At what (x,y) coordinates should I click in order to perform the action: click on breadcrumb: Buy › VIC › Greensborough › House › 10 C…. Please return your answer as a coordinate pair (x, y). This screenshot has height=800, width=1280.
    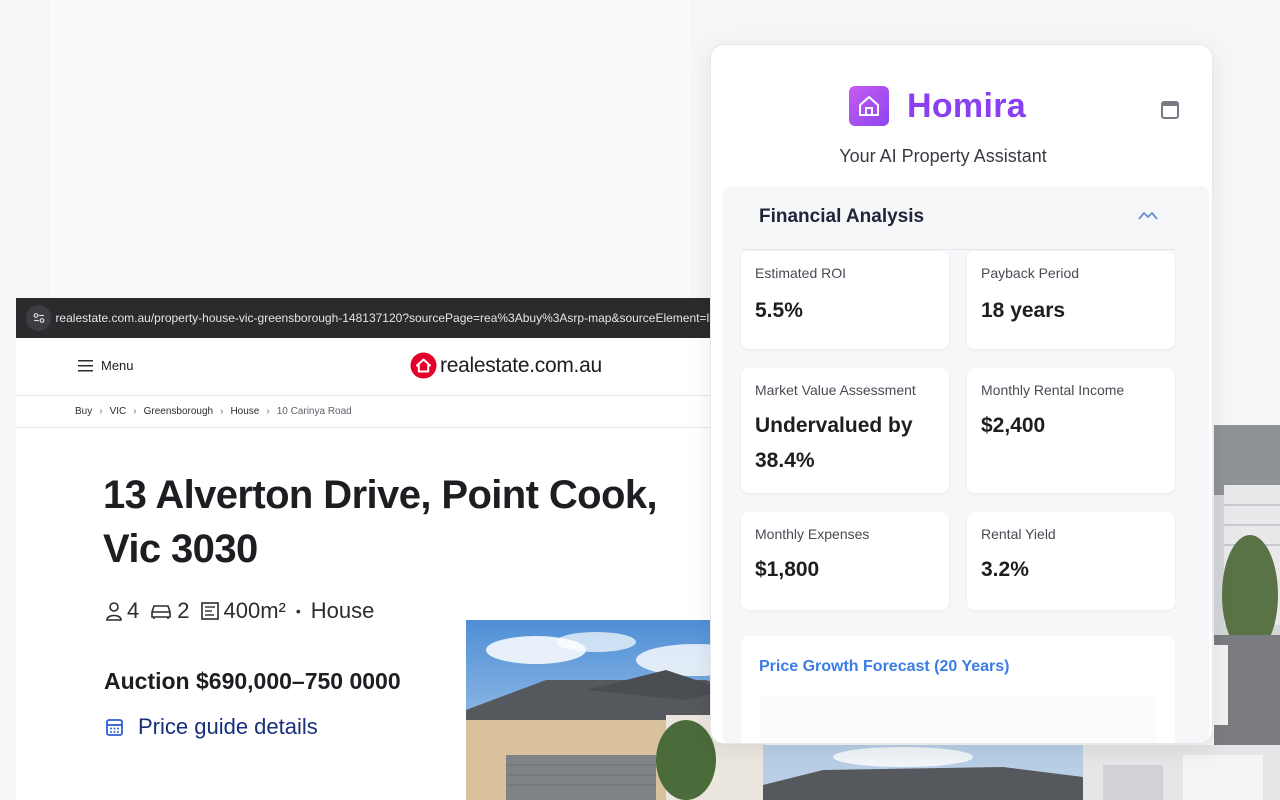
    Looking at the image, I should click on (366, 412).